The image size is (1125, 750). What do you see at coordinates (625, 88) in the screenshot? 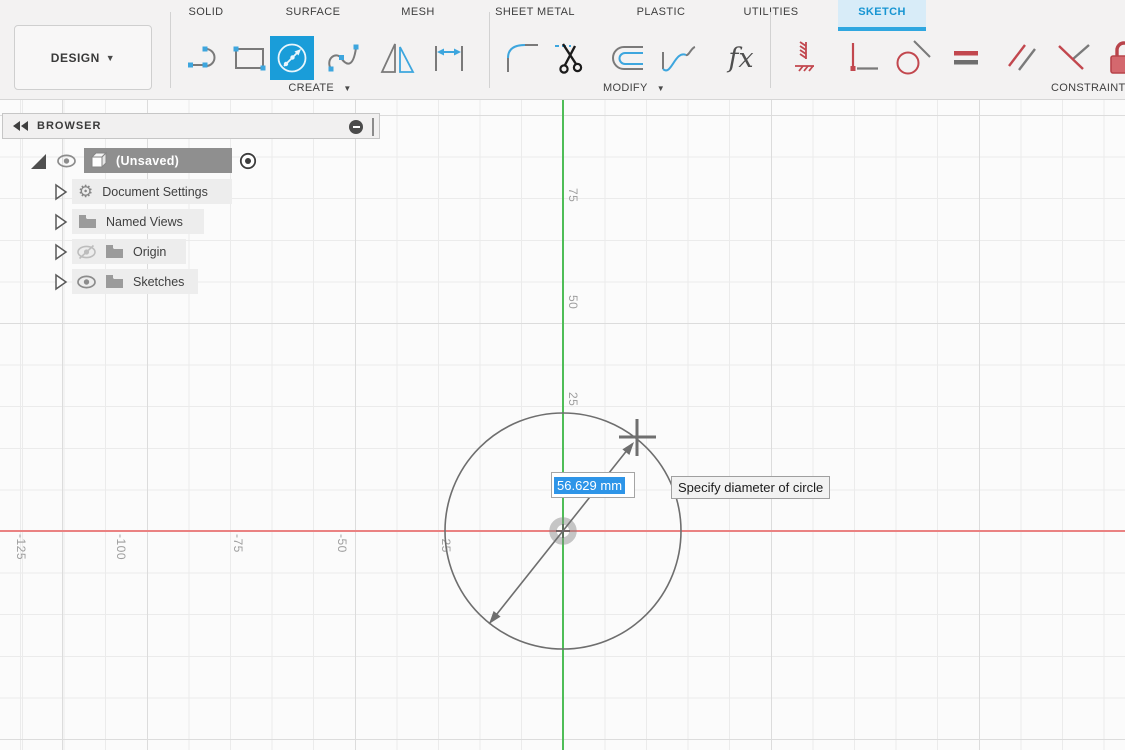
I see `modify-label: MODIFY` at bounding box center [625, 88].